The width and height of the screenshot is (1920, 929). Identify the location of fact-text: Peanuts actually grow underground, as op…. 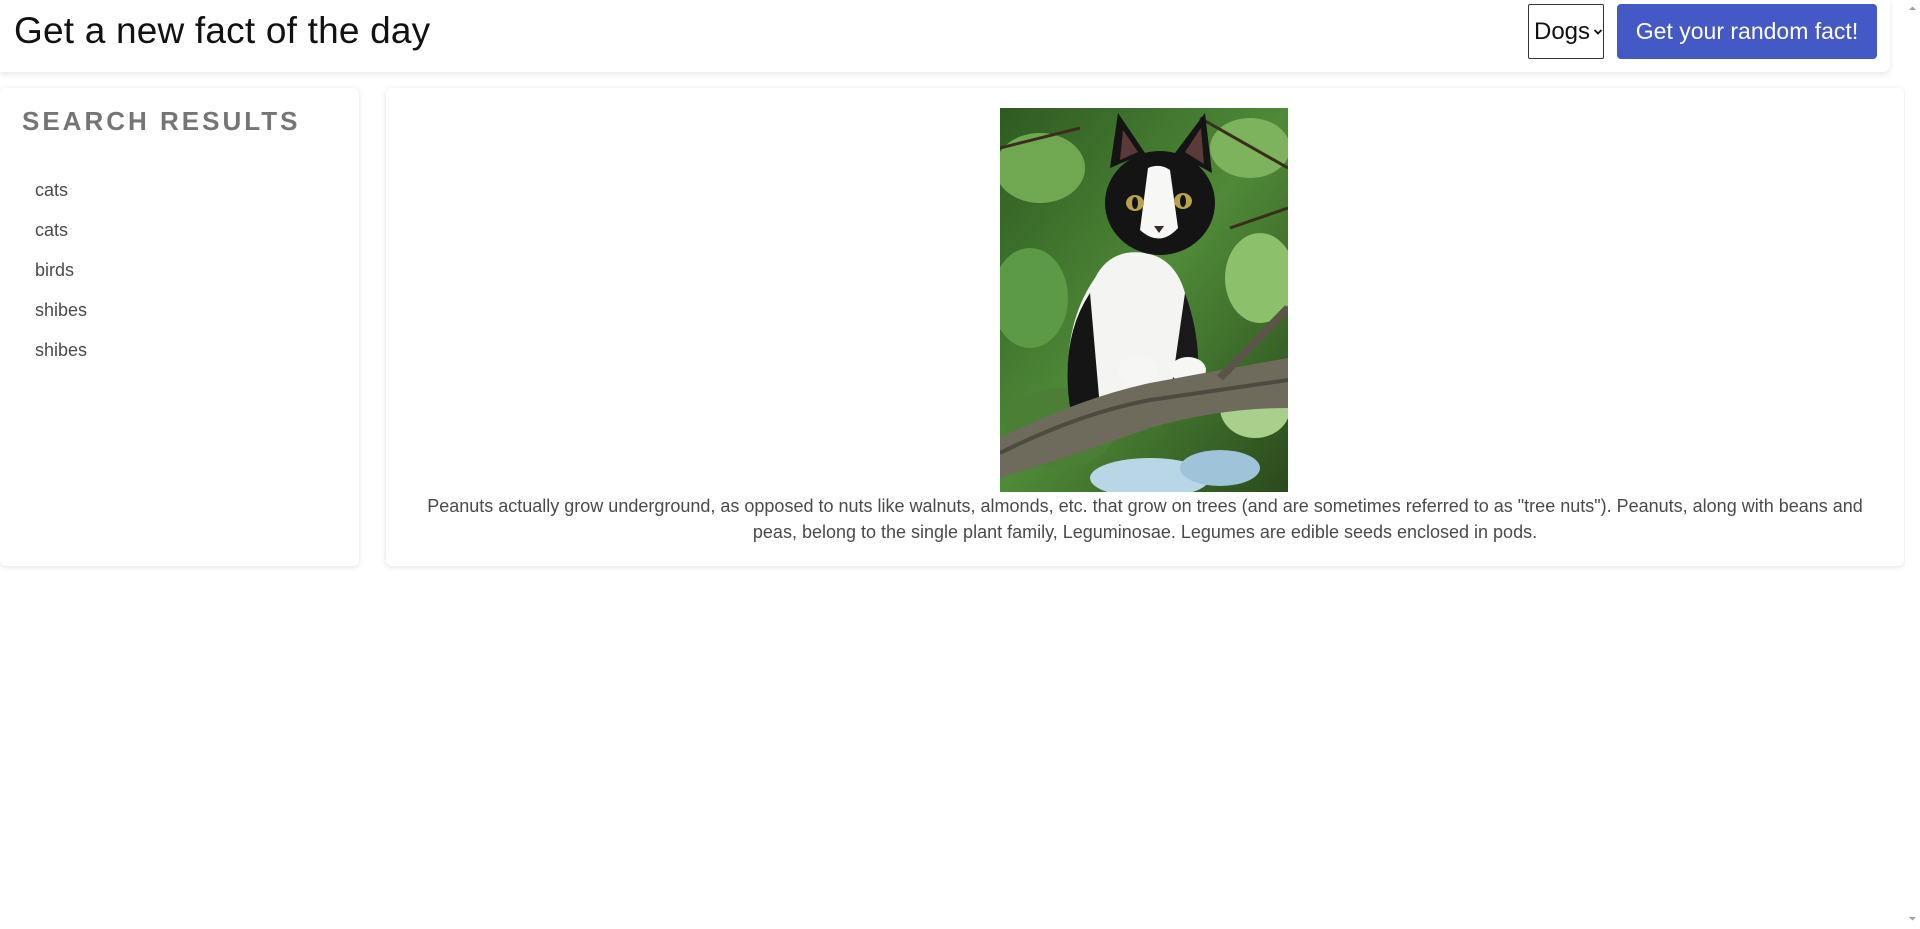
(1145, 519).